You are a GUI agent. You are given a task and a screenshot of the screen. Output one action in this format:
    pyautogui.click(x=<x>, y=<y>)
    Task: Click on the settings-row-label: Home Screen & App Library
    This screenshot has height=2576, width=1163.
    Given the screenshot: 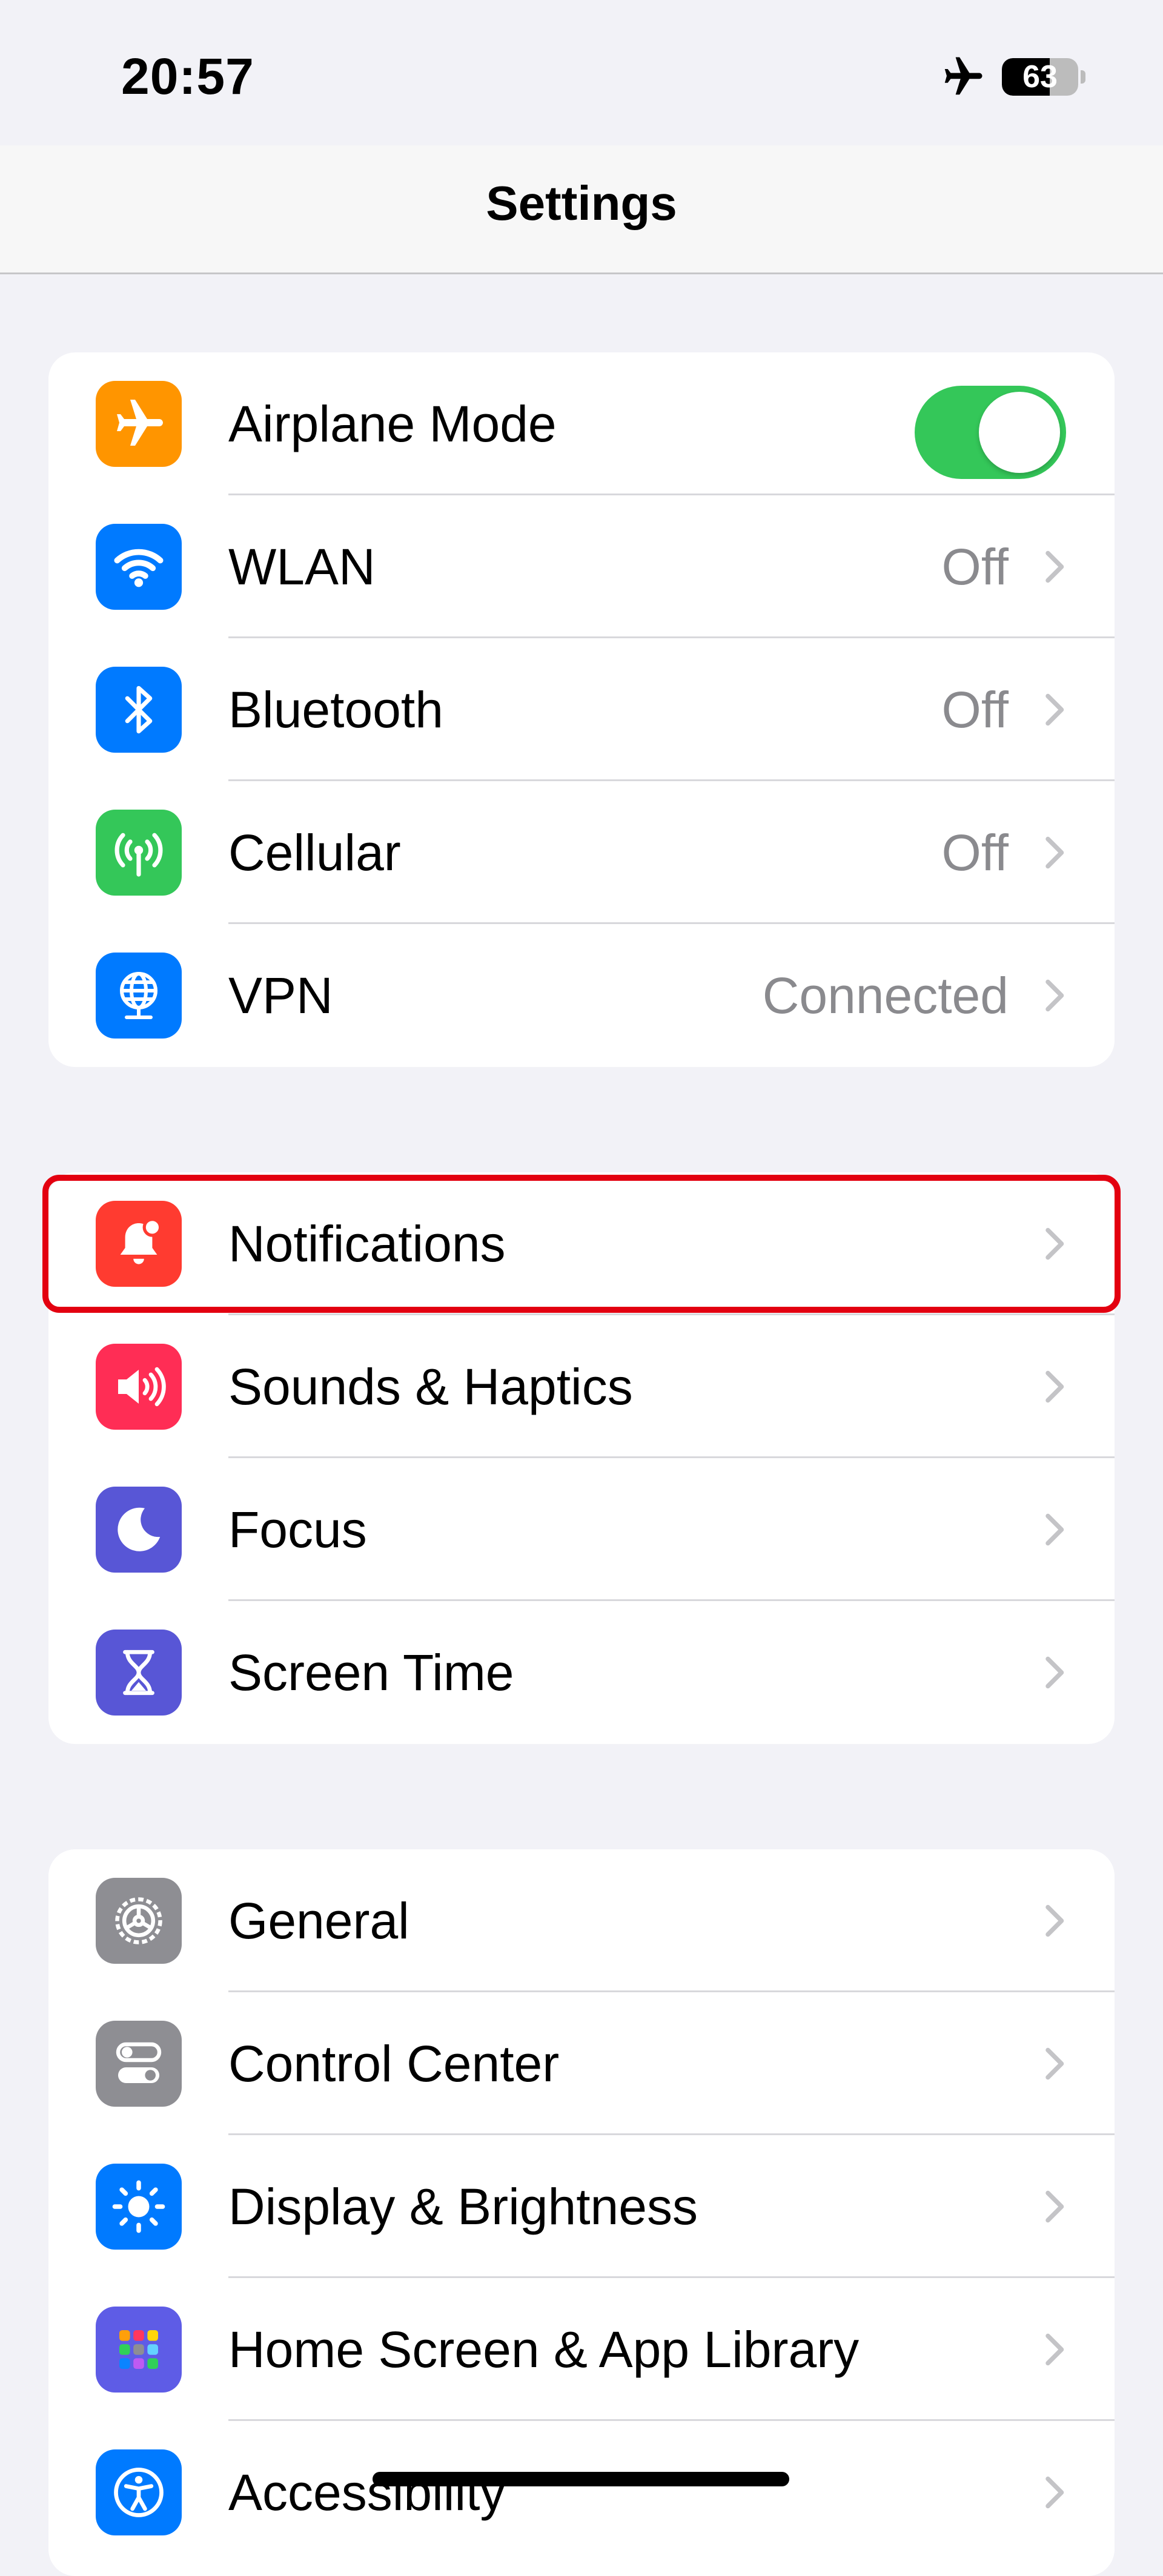 What is the action you would take?
    pyautogui.click(x=544, y=2349)
    